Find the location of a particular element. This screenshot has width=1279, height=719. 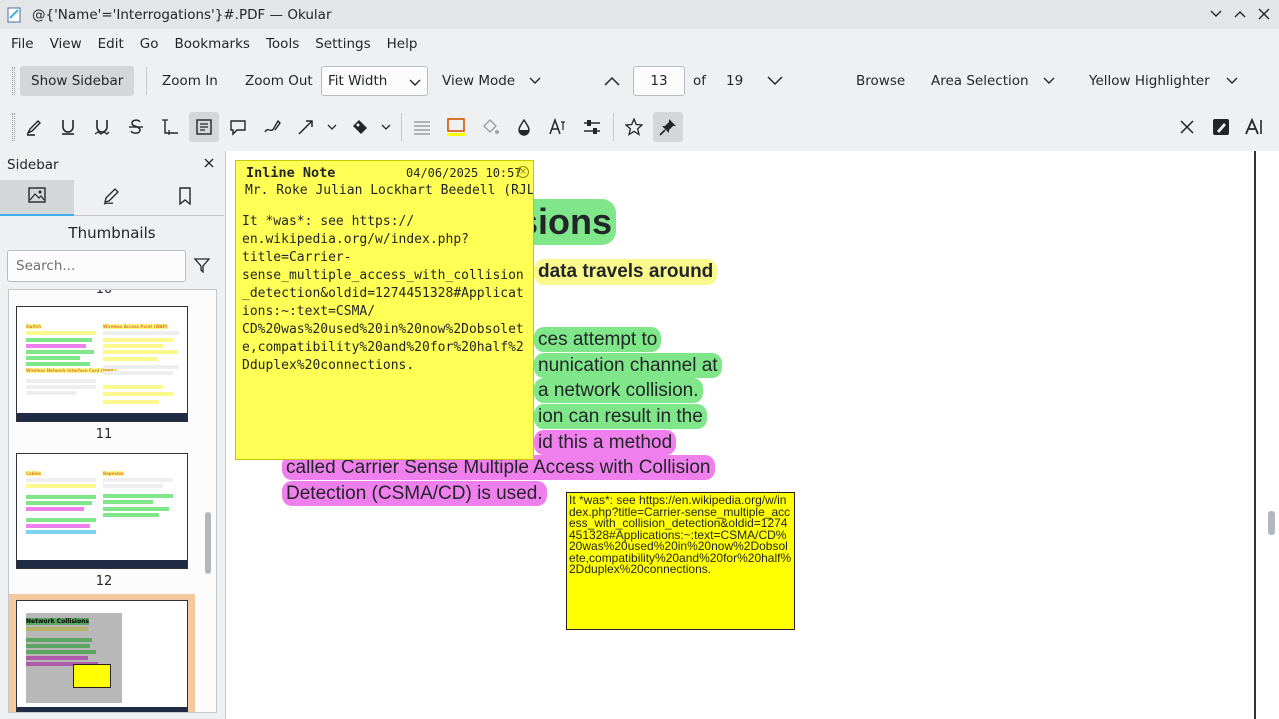

sidebar-scrollbar is located at coordinates (208, 501).